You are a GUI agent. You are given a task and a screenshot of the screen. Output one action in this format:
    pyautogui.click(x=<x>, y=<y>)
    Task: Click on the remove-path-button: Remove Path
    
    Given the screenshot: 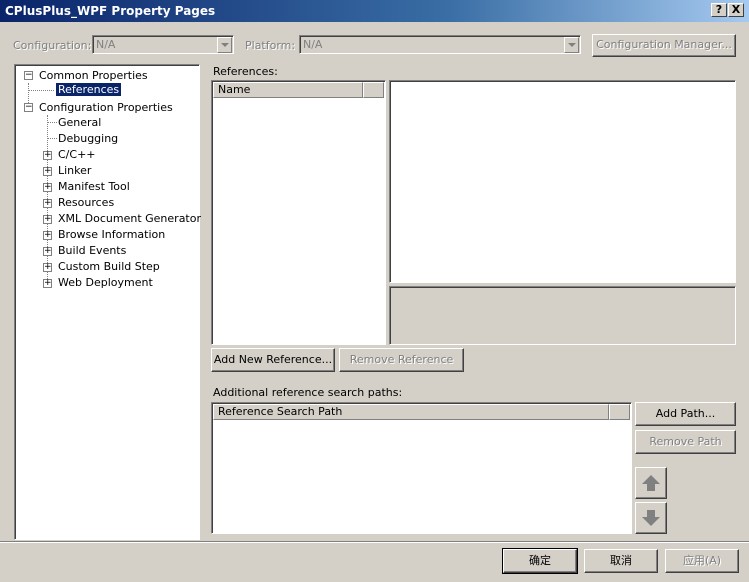 What is the action you would take?
    pyautogui.click(x=685, y=442)
    